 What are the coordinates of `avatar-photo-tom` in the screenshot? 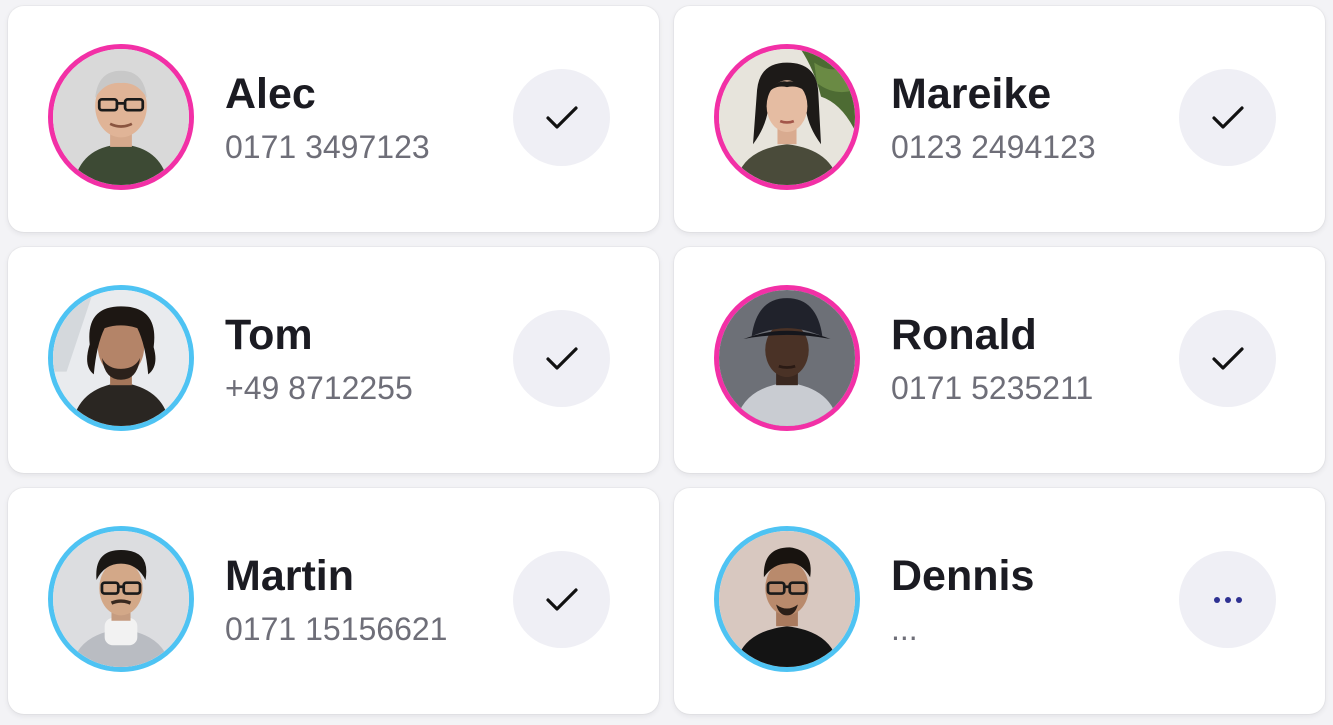 It's located at (121, 358).